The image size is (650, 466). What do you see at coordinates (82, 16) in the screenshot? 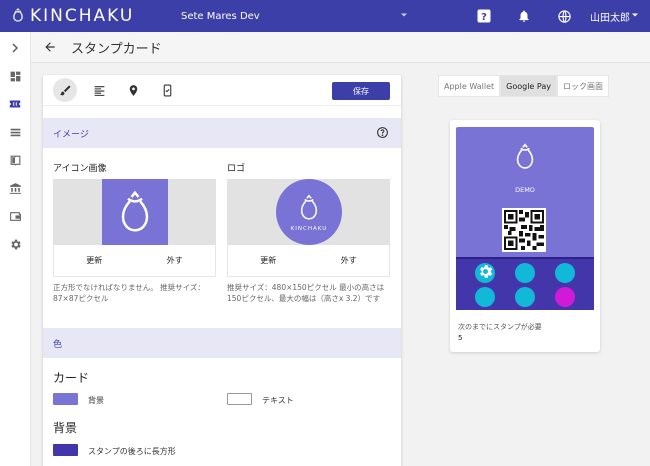
I see `brand-name: KINCHAKU` at bounding box center [82, 16].